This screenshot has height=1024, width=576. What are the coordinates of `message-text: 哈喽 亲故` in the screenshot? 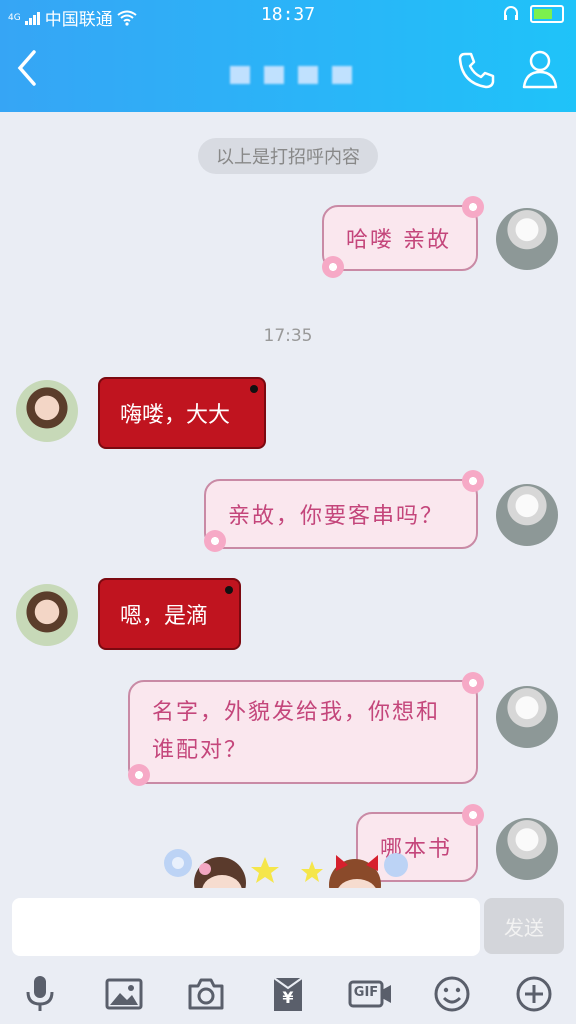 It's located at (398, 240).